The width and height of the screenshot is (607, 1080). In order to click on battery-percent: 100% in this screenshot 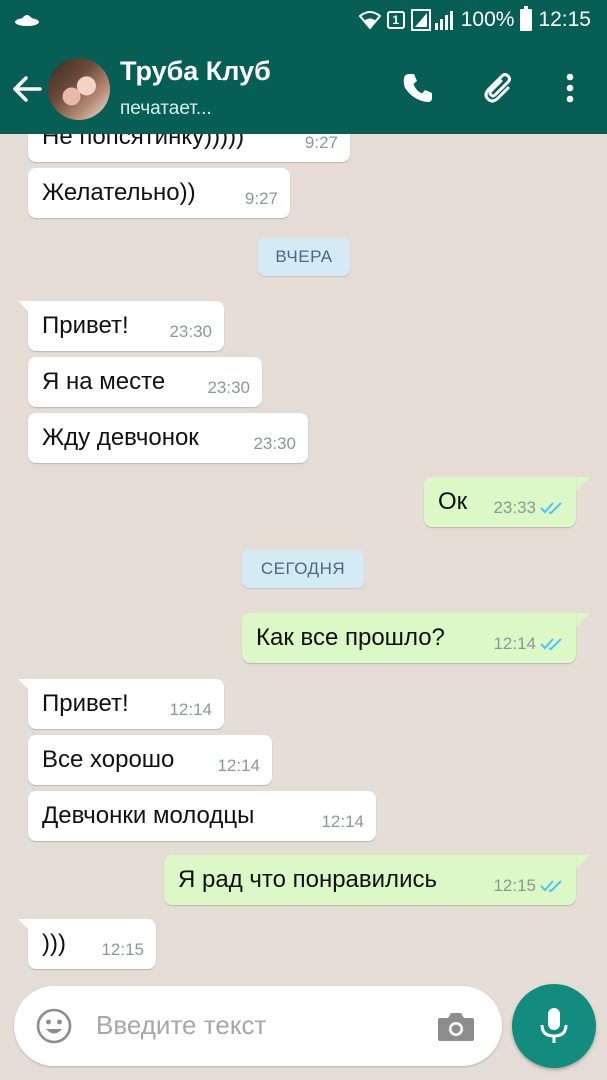, I will do `click(487, 19)`.